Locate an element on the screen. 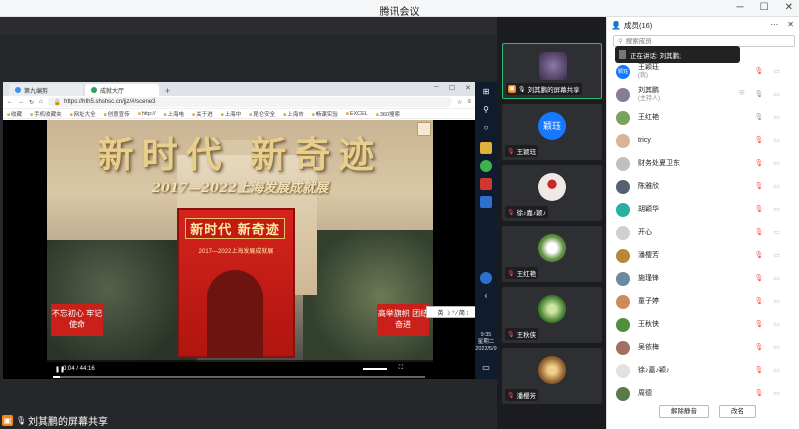 The image size is (799, 429). browser-tab: 第九编剪 is located at coordinates (46, 90).